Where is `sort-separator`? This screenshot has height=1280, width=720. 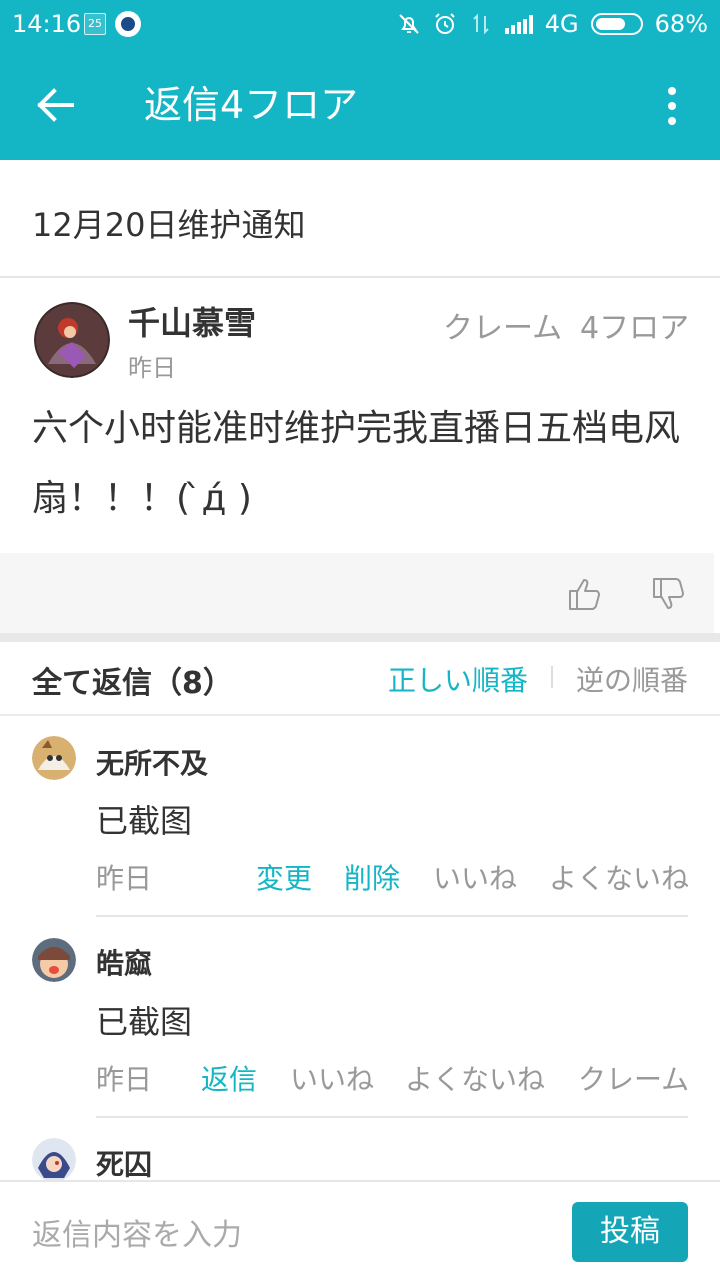
sort-separator is located at coordinates (552, 677).